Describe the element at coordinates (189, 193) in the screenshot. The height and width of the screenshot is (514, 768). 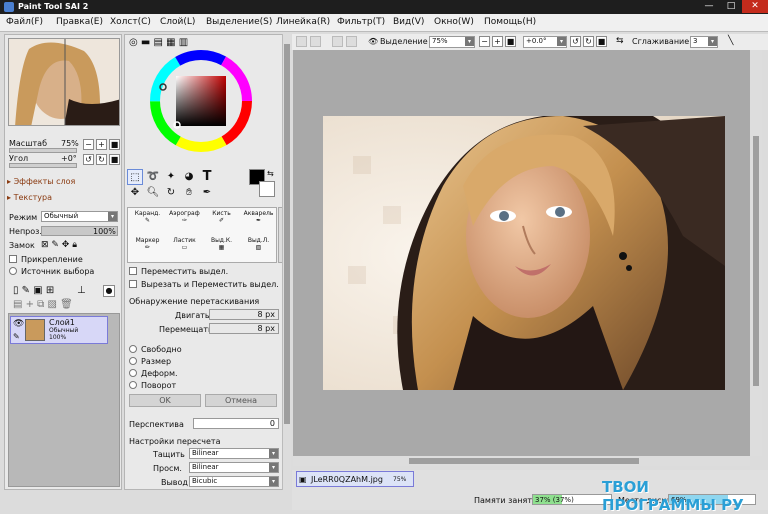
I see `hand-tool: ✋︎` at that location.